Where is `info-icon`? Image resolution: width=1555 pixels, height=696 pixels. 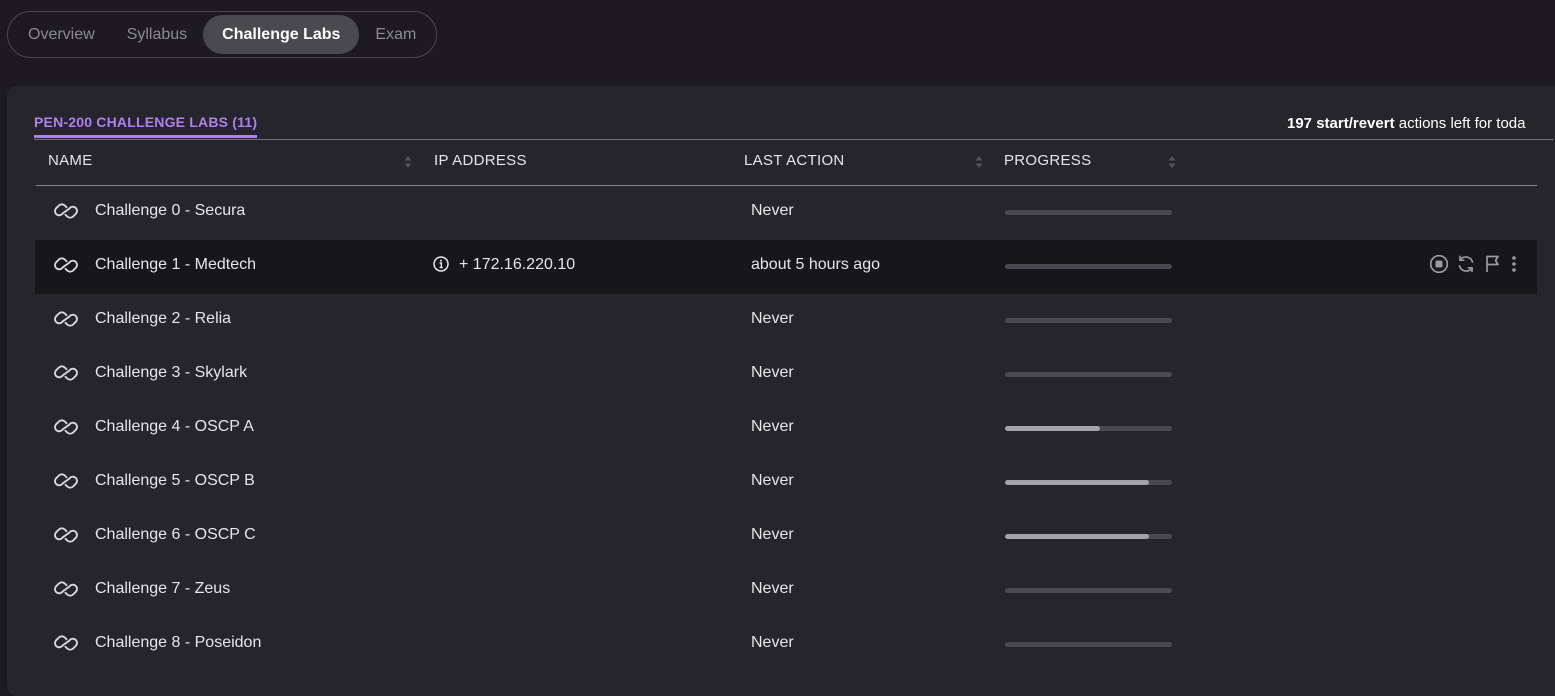 info-icon is located at coordinates (441, 264).